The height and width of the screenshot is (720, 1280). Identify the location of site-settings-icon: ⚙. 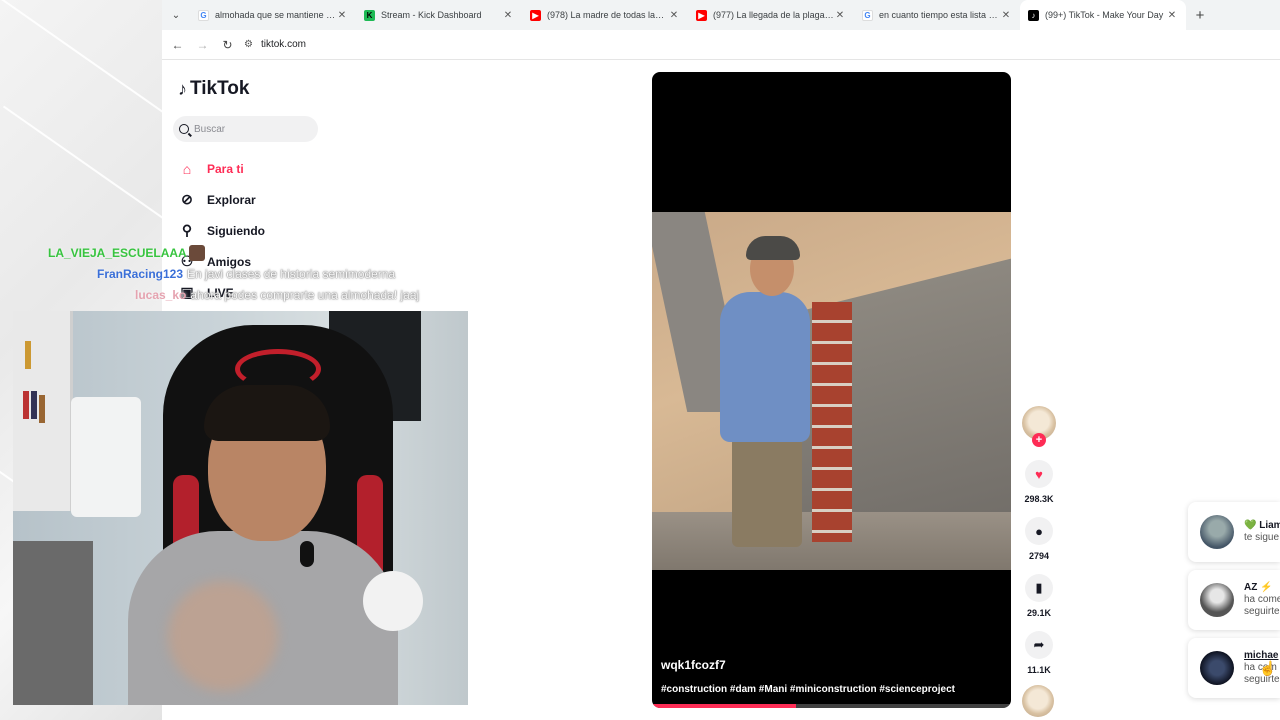
(248, 44).